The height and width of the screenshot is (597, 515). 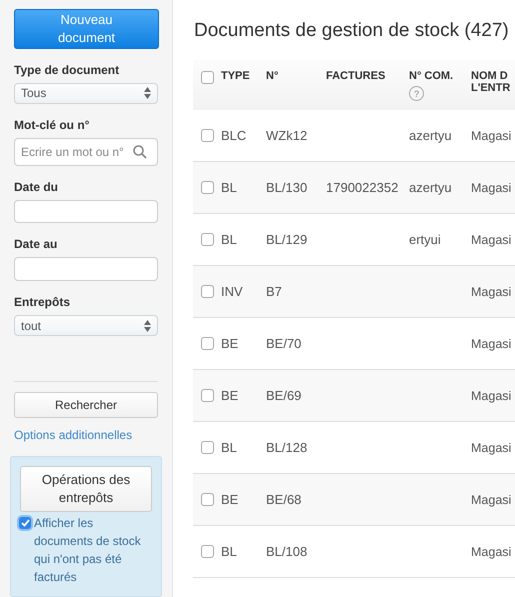 I want to click on table-cell: WZk12, so click(x=287, y=135).